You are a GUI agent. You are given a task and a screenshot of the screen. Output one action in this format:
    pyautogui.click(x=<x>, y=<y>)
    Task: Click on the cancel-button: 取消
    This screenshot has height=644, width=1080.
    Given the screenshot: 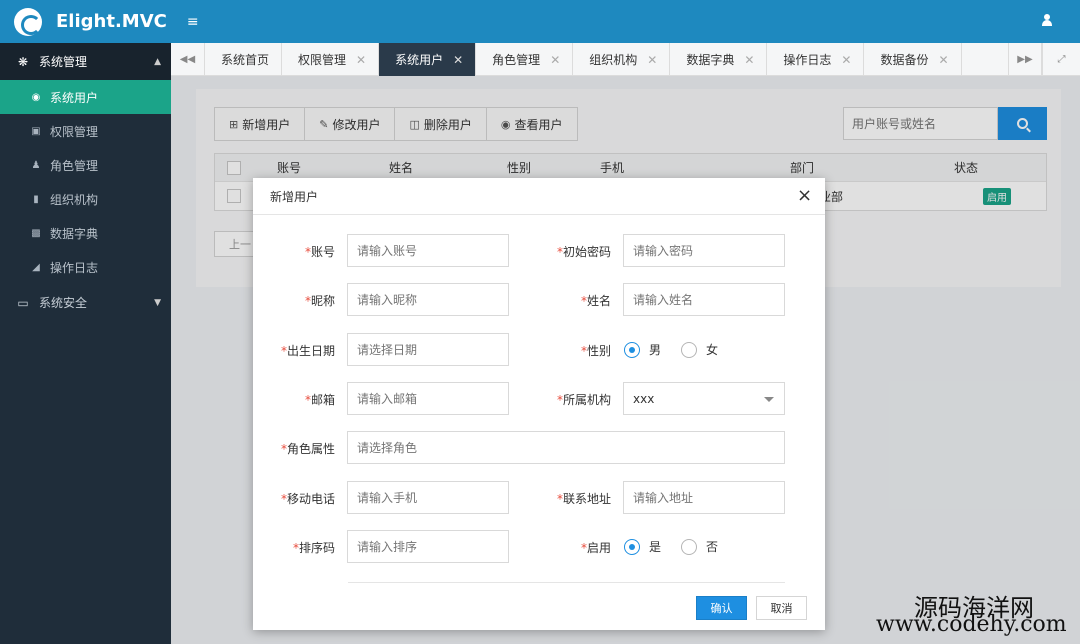 What is the action you would take?
    pyautogui.click(x=781, y=608)
    